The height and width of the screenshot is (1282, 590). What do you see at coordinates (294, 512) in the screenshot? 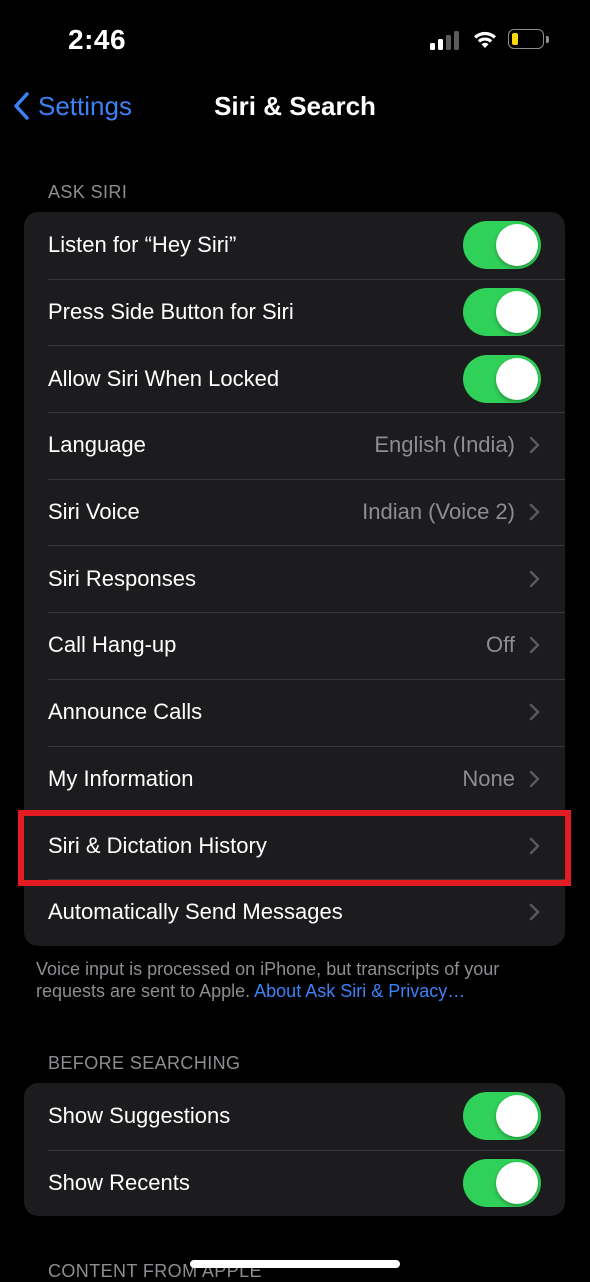
I see `settings-row-siri-voice: Siri Voice Indian (Voice 2)` at bounding box center [294, 512].